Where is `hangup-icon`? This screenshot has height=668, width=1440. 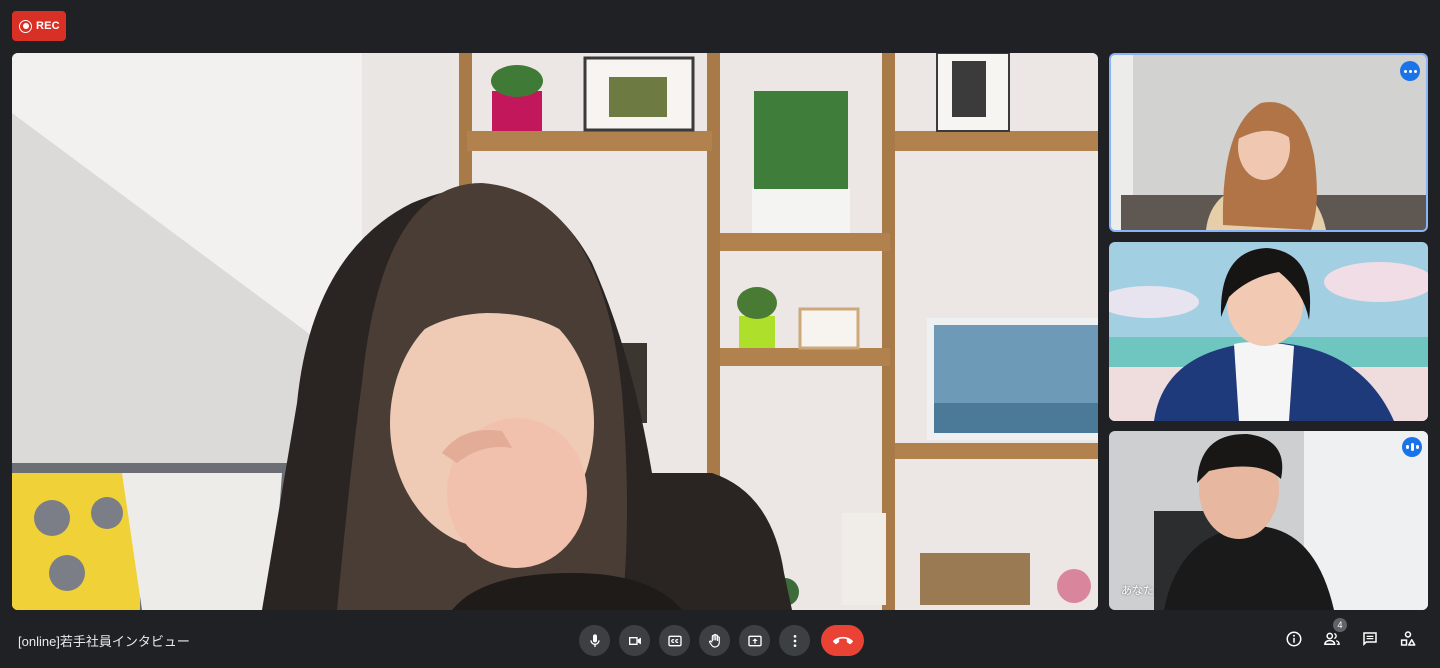
hangup-icon is located at coordinates (842, 640).